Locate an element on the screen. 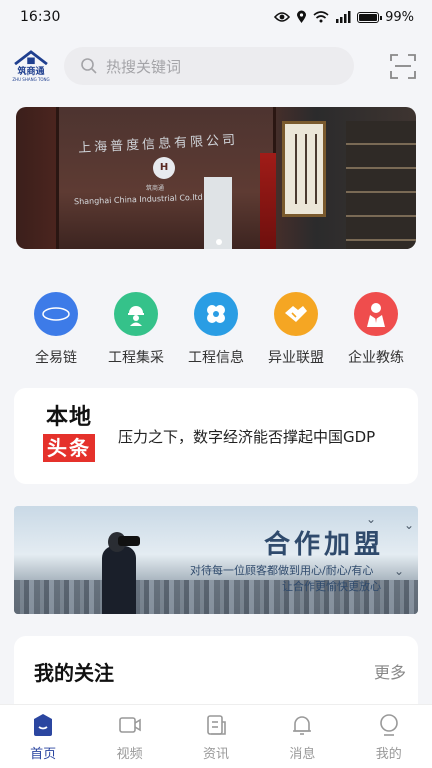 The image size is (432, 768). bell-icon is located at coordinates (302, 725).